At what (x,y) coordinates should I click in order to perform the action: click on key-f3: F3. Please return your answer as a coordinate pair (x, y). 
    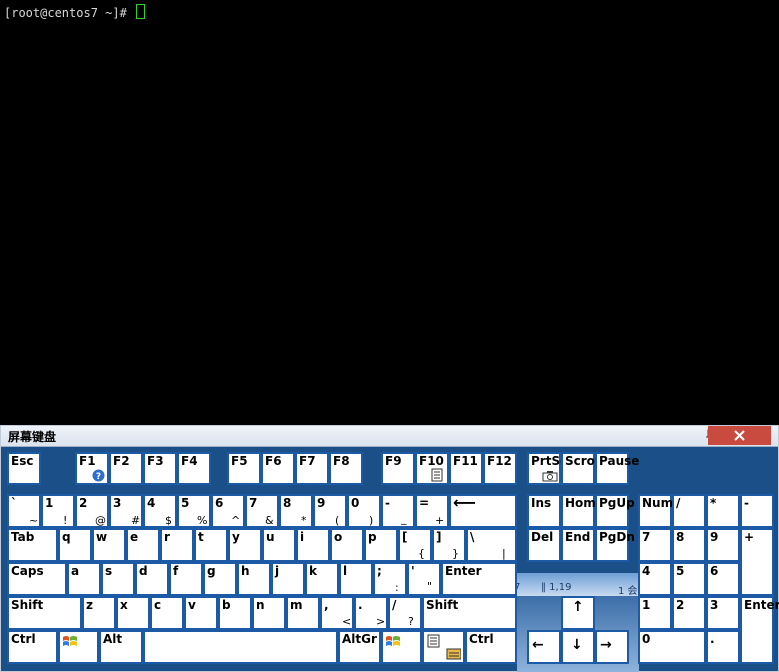
    Looking at the image, I should click on (160, 468).